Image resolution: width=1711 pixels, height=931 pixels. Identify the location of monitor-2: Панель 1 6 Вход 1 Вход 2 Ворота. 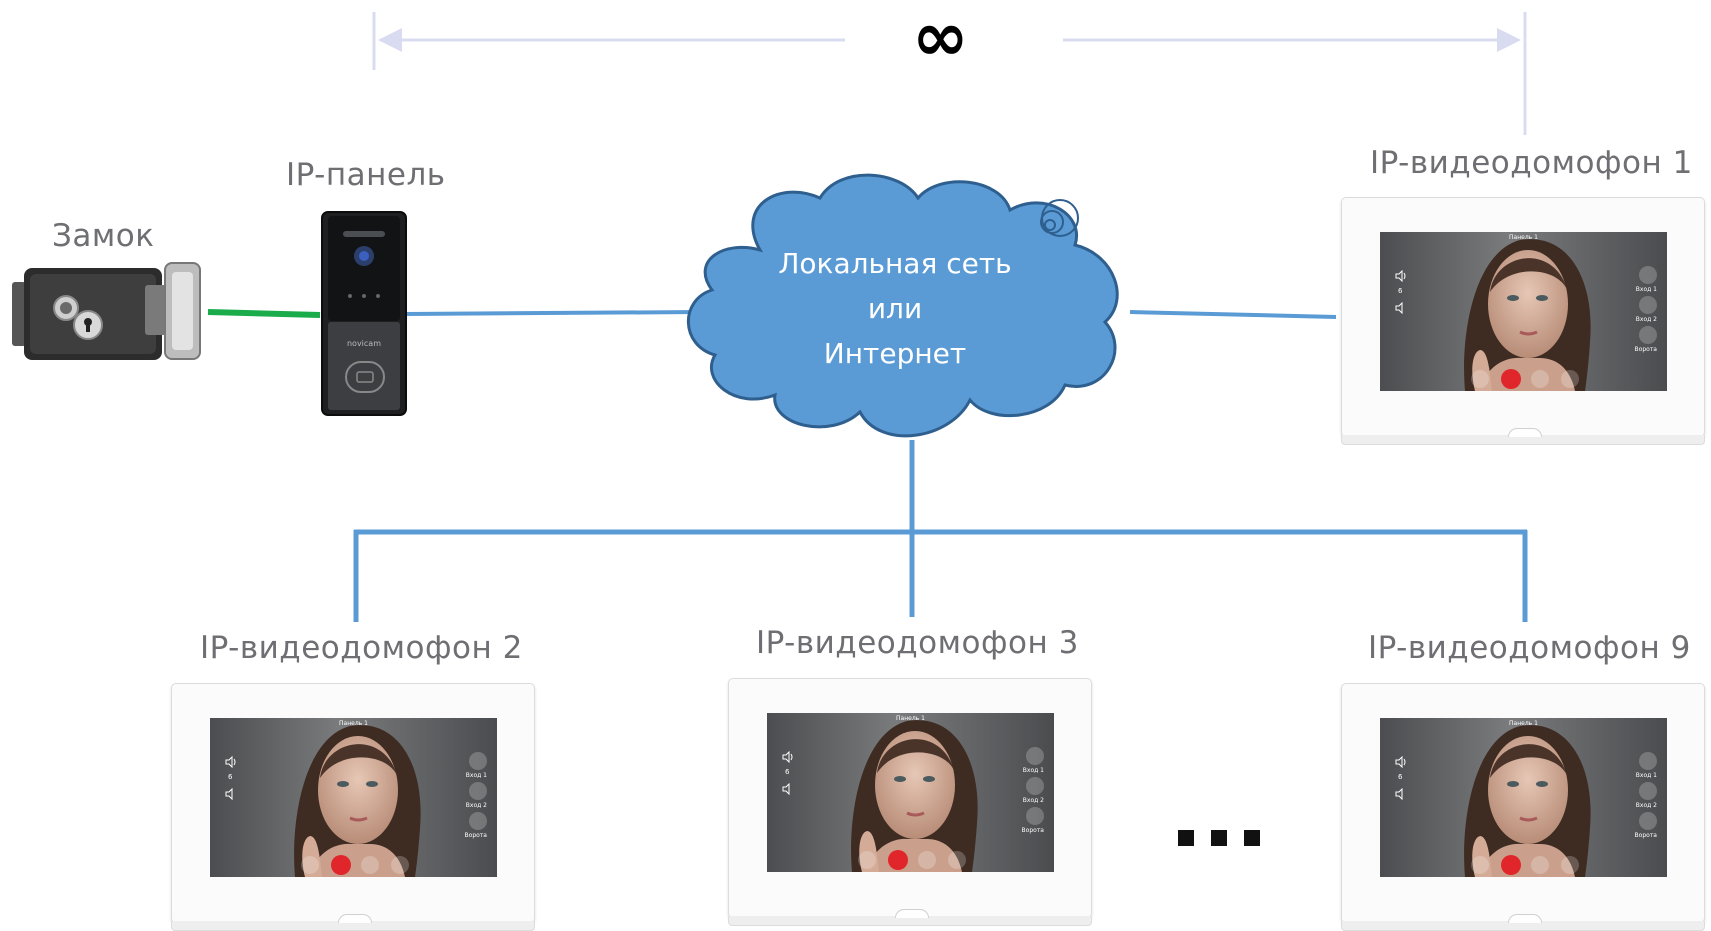
(353, 807).